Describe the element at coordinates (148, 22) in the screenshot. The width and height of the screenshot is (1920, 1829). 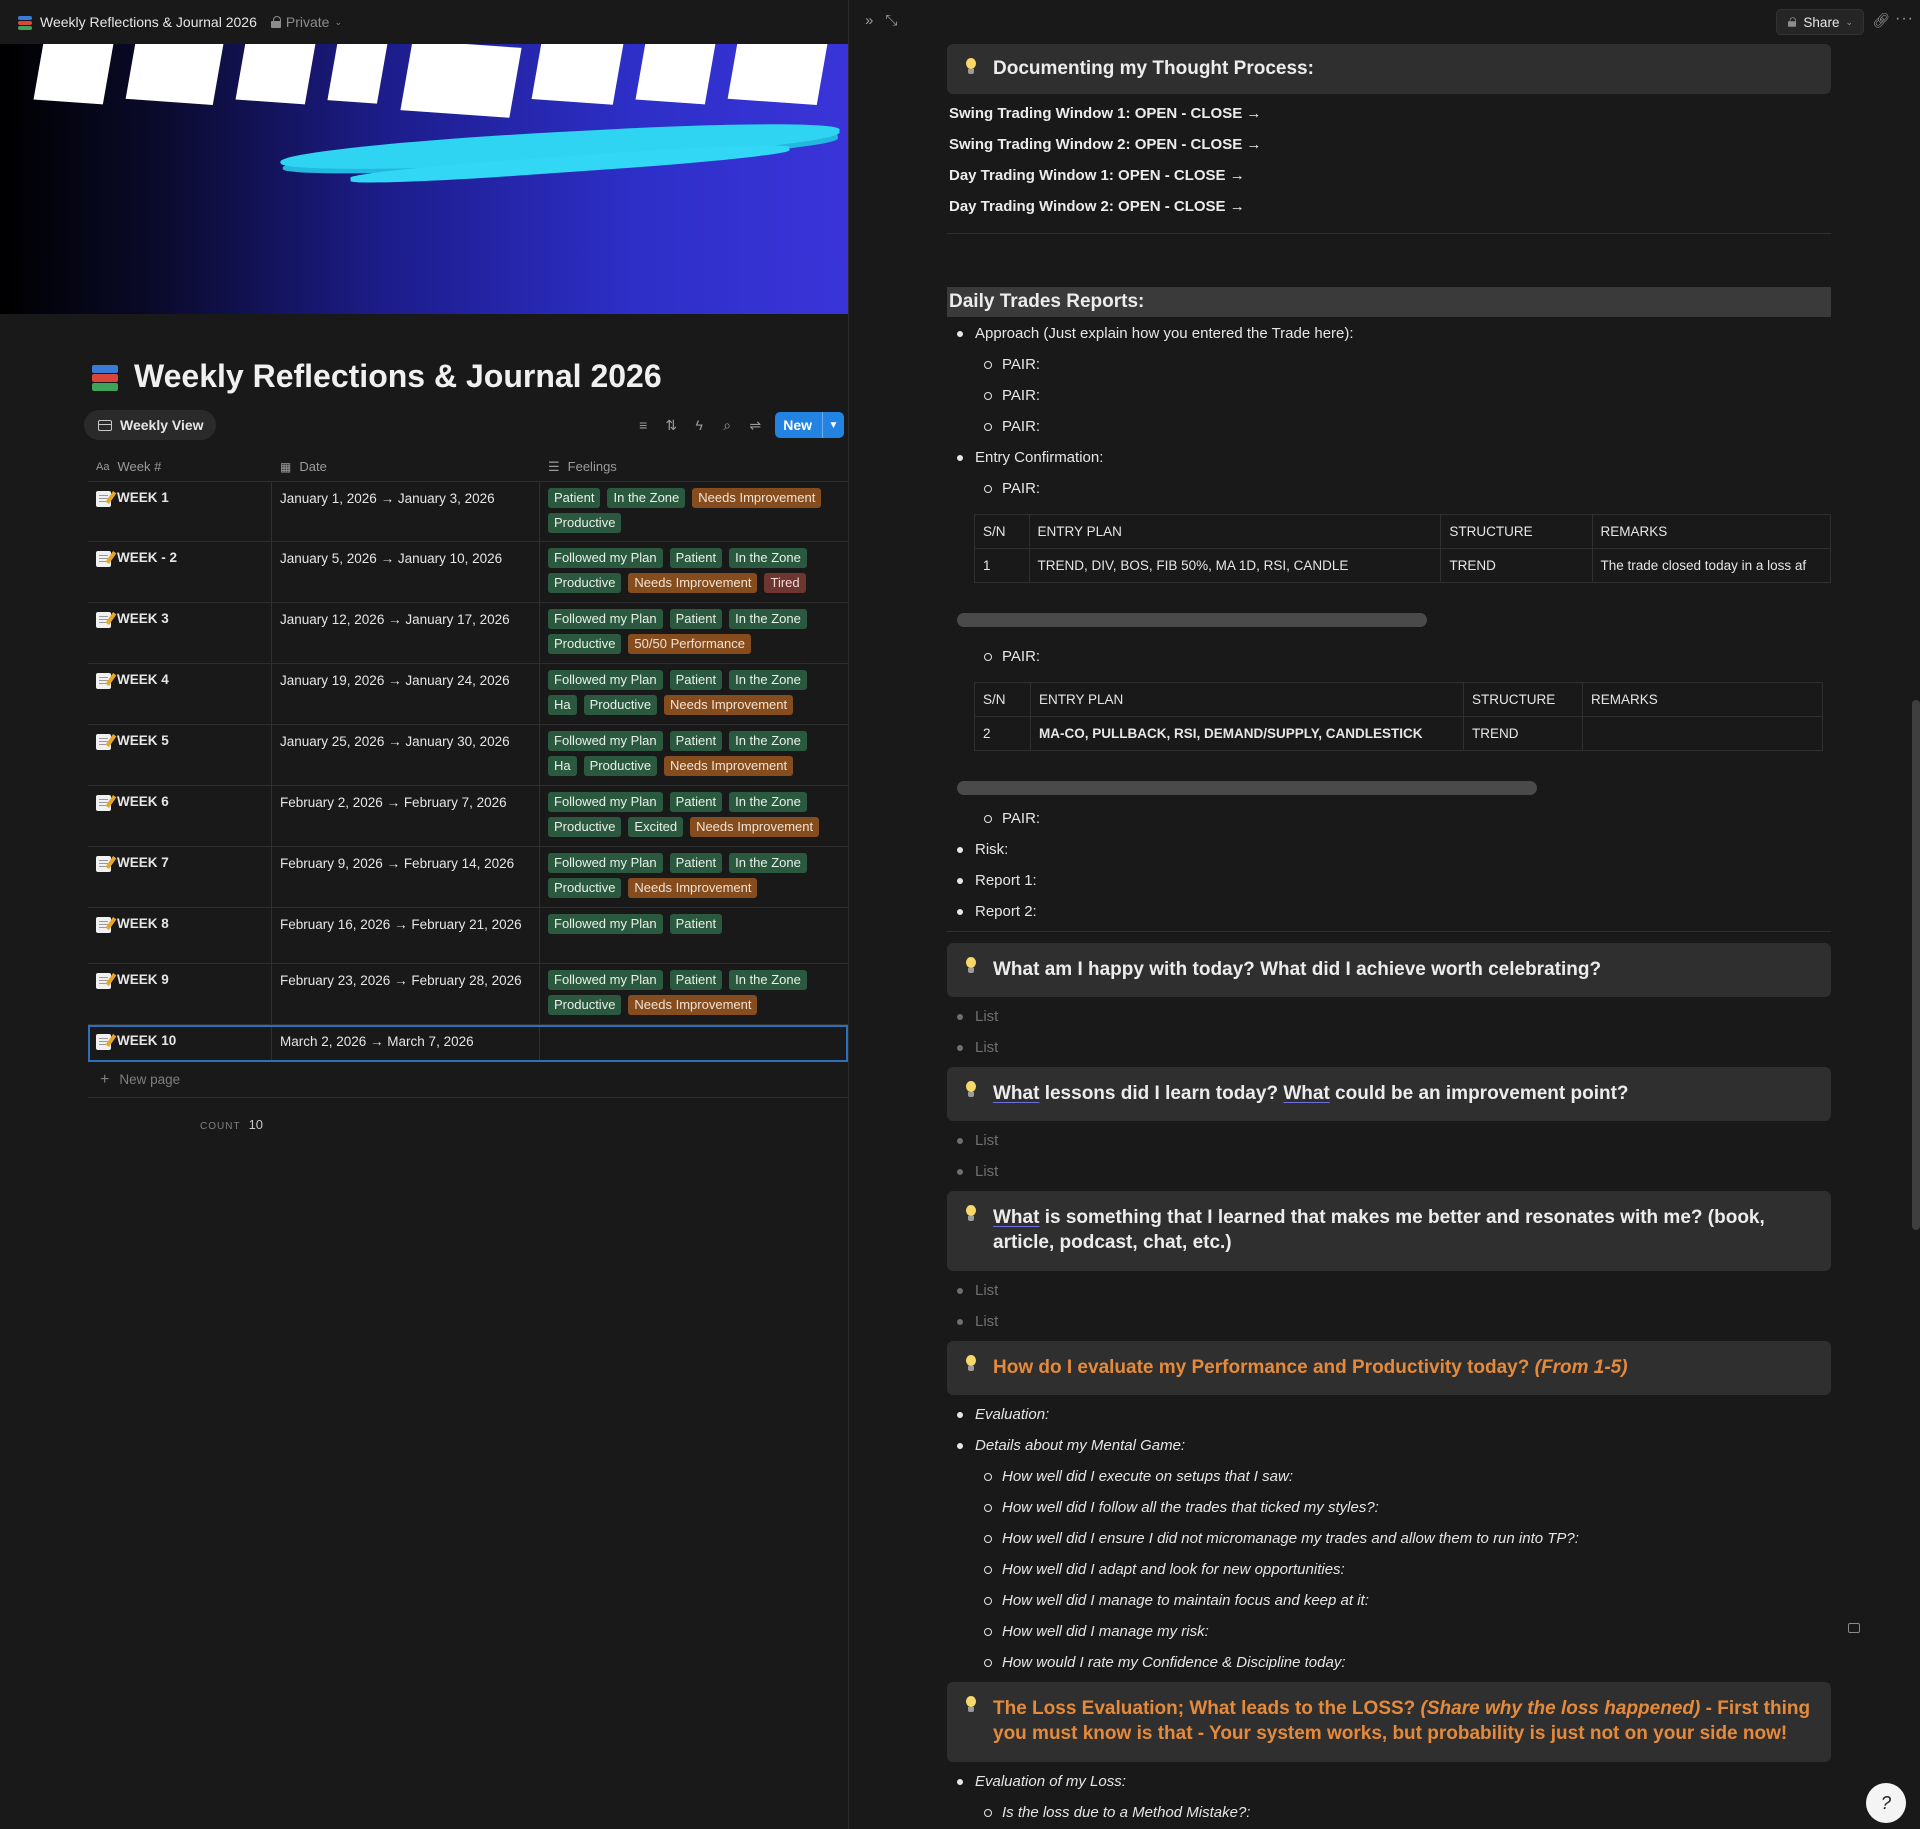
I see `breadcrumb-title: Weekly Reflections & Journal 2026` at that location.